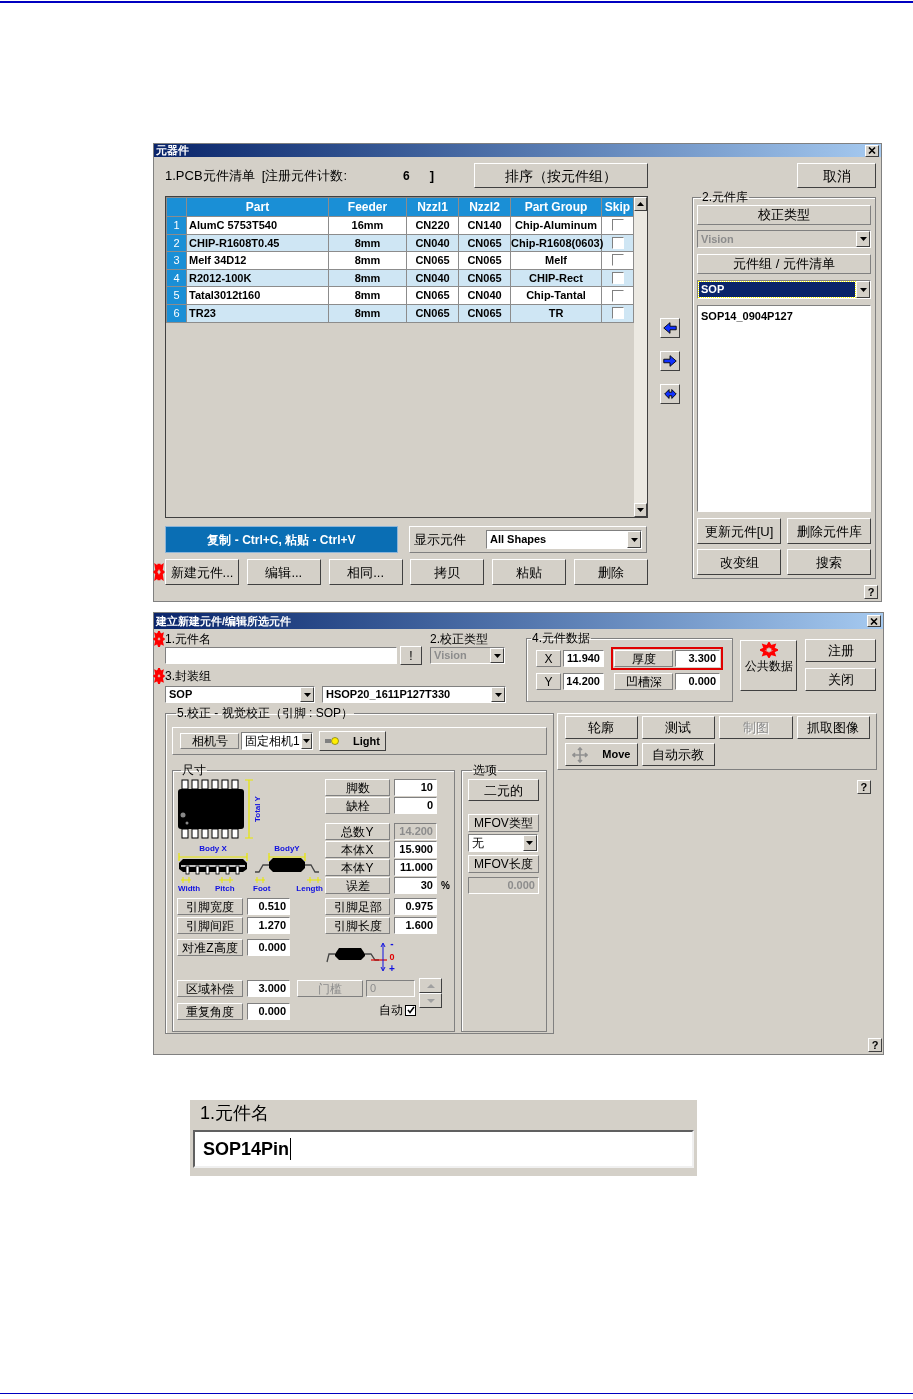 The image size is (913, 1399). What do you see at coordinates (392, 968) in the screenshot?
I see `offset-label: +` at bounding box center [392, 968].